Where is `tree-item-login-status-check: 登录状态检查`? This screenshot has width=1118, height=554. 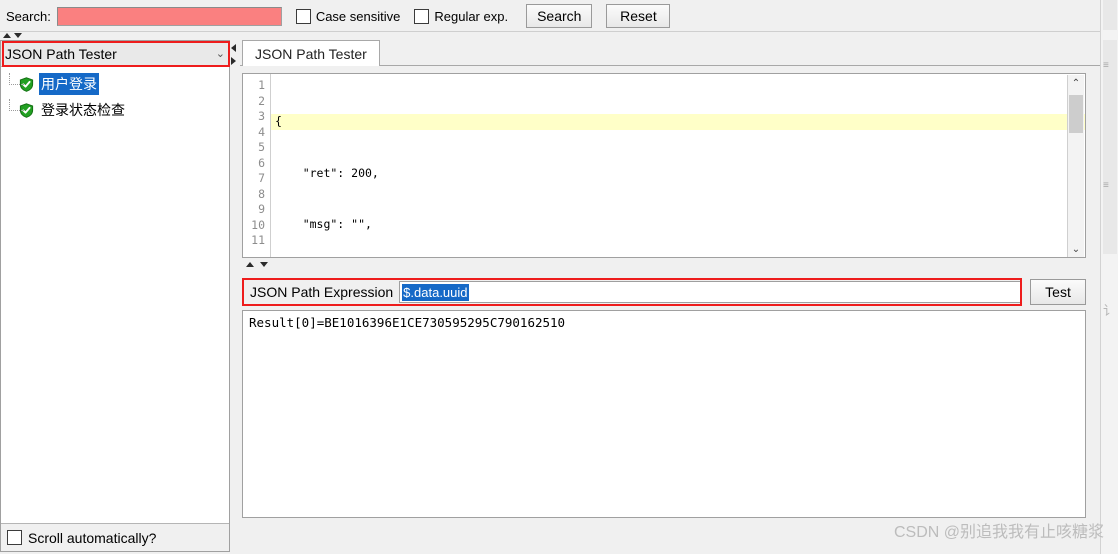
tree-item-login-status-check: 登录状态检查 is located at coordinates (115, 110).